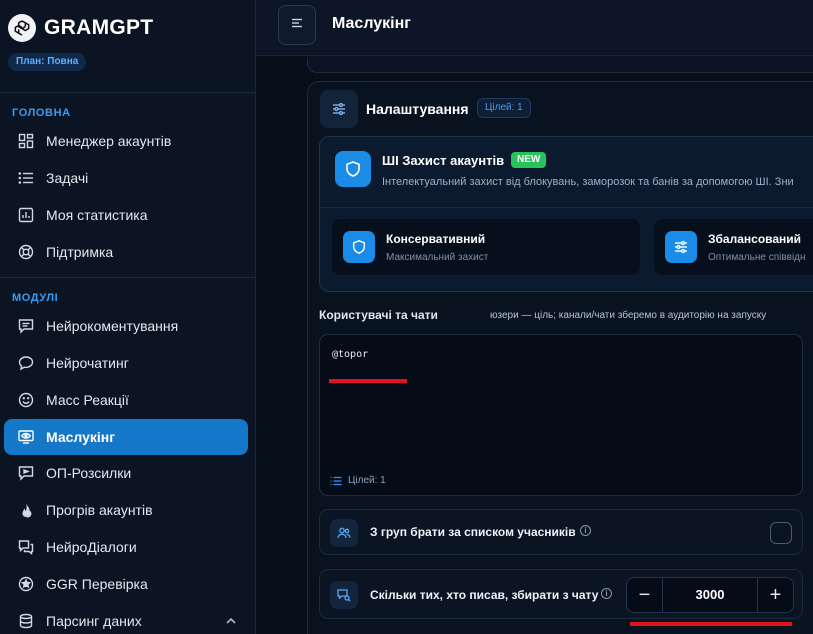  What do you see at coordinates (645, 595) in the screenshot?
I see `decrement-button: −` at bounding box center [645, 595].